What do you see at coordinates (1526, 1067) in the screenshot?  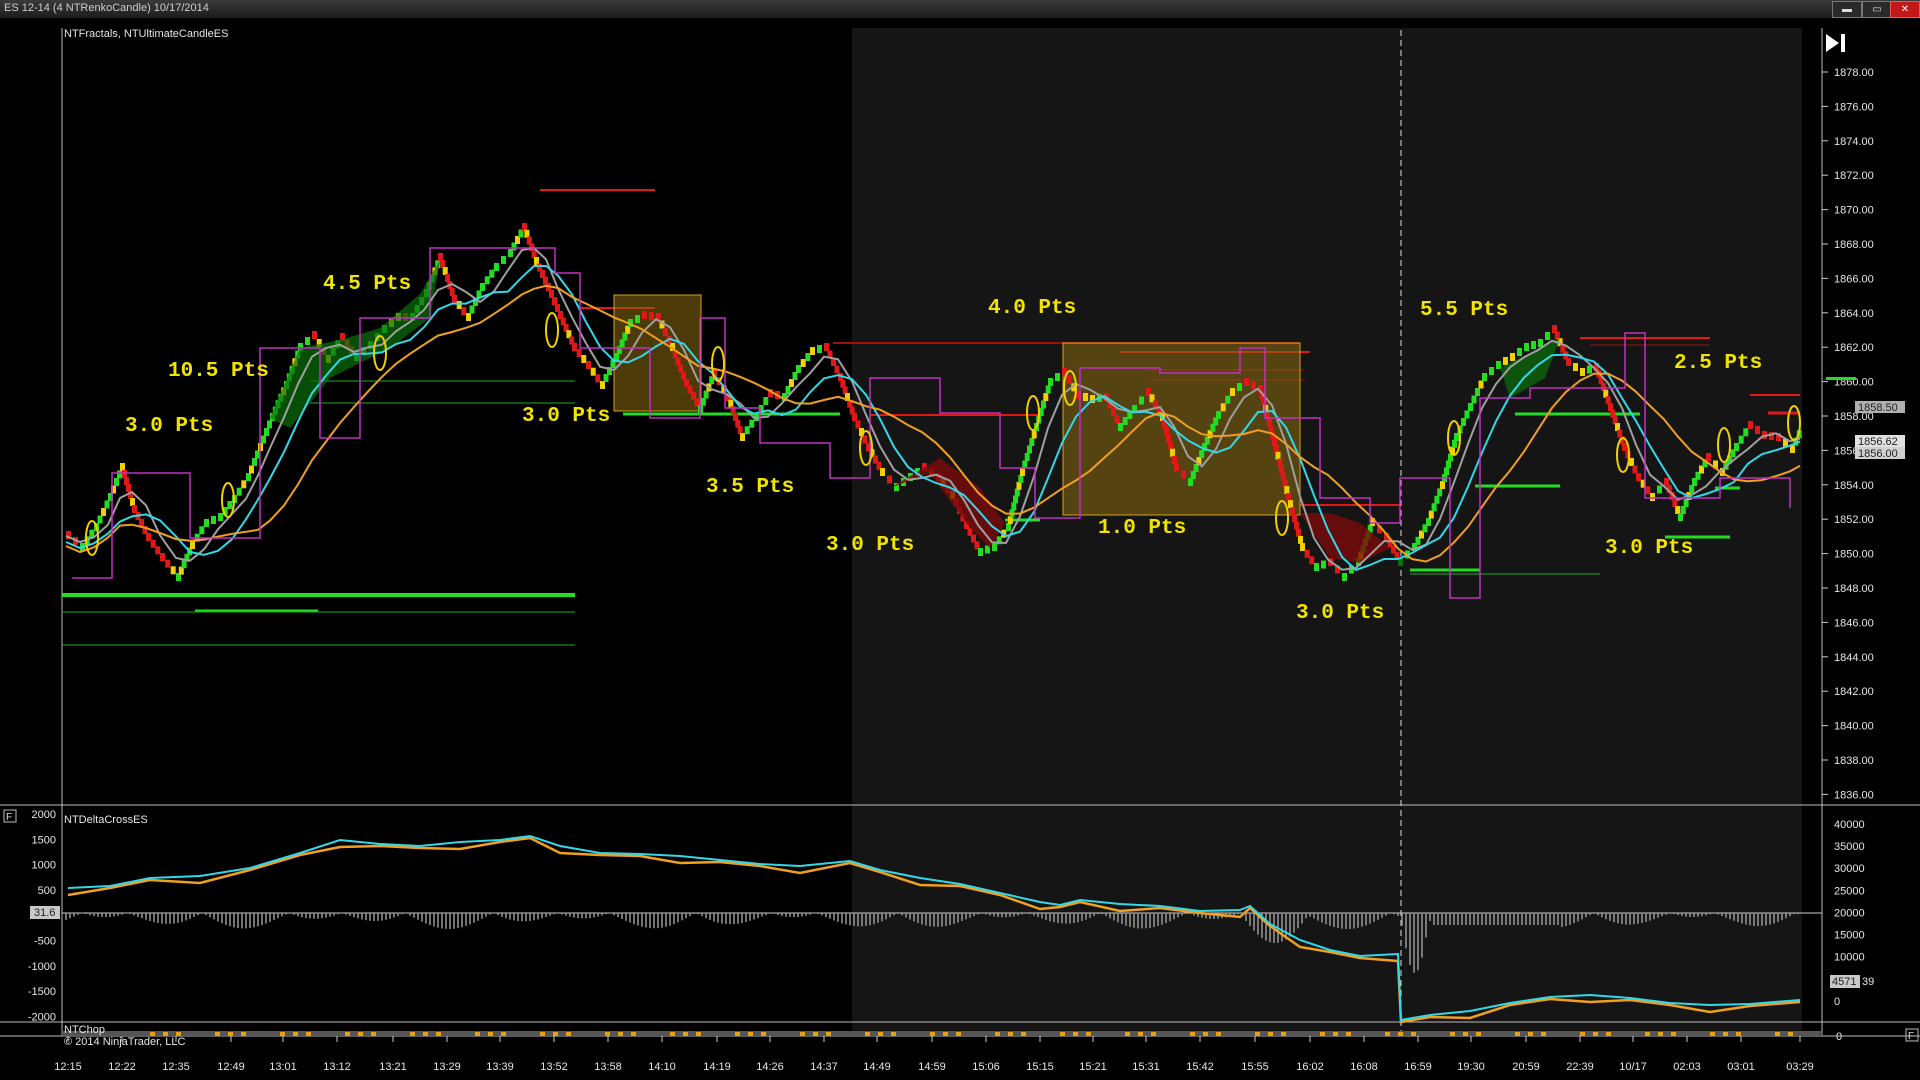 I see `time-tick-label: 20:59` at bounding box center [1526, 1067].